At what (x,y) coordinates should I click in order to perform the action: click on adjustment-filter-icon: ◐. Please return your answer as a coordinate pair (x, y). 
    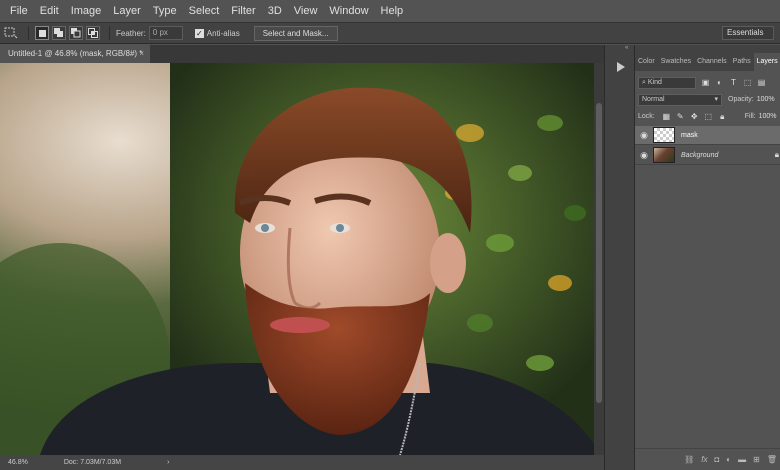
    Looking at the image, I should click on (719, 82).